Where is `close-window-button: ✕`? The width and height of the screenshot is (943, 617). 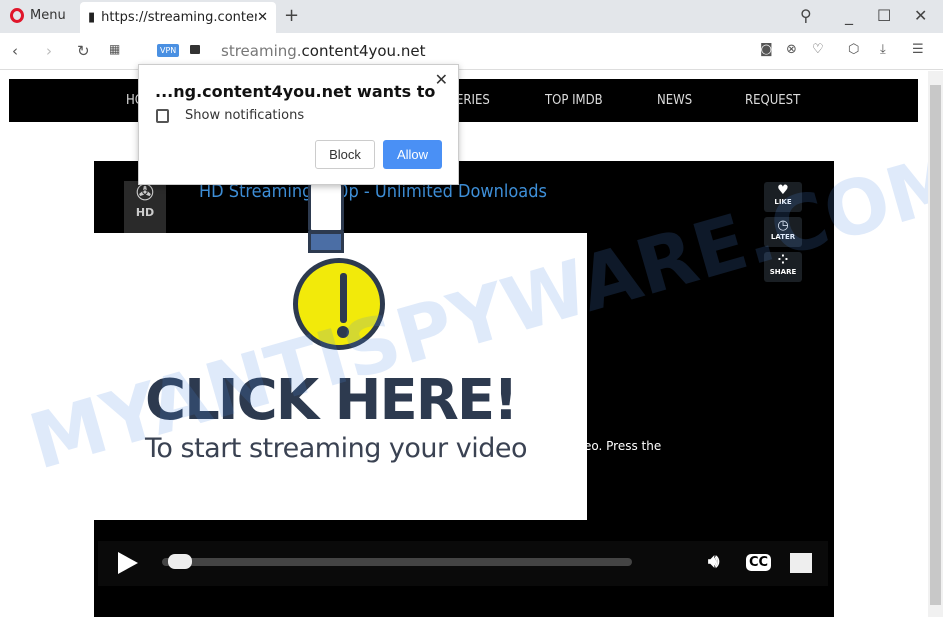 close-window-button: ✕ is located at coordinates (920, 15).